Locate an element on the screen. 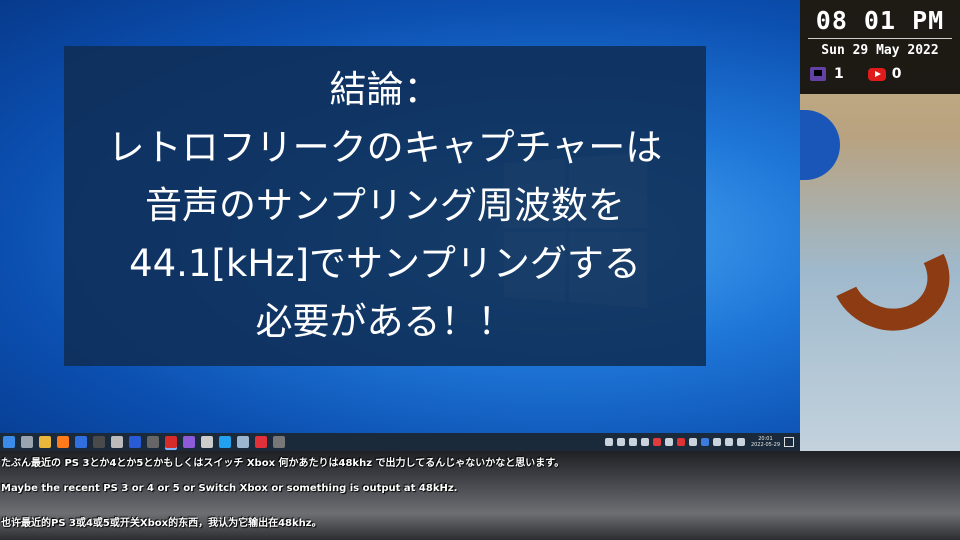 Image resolution: width=960 pixels, height=540 pixels. notification-icon is located at coordinates (789, 442).